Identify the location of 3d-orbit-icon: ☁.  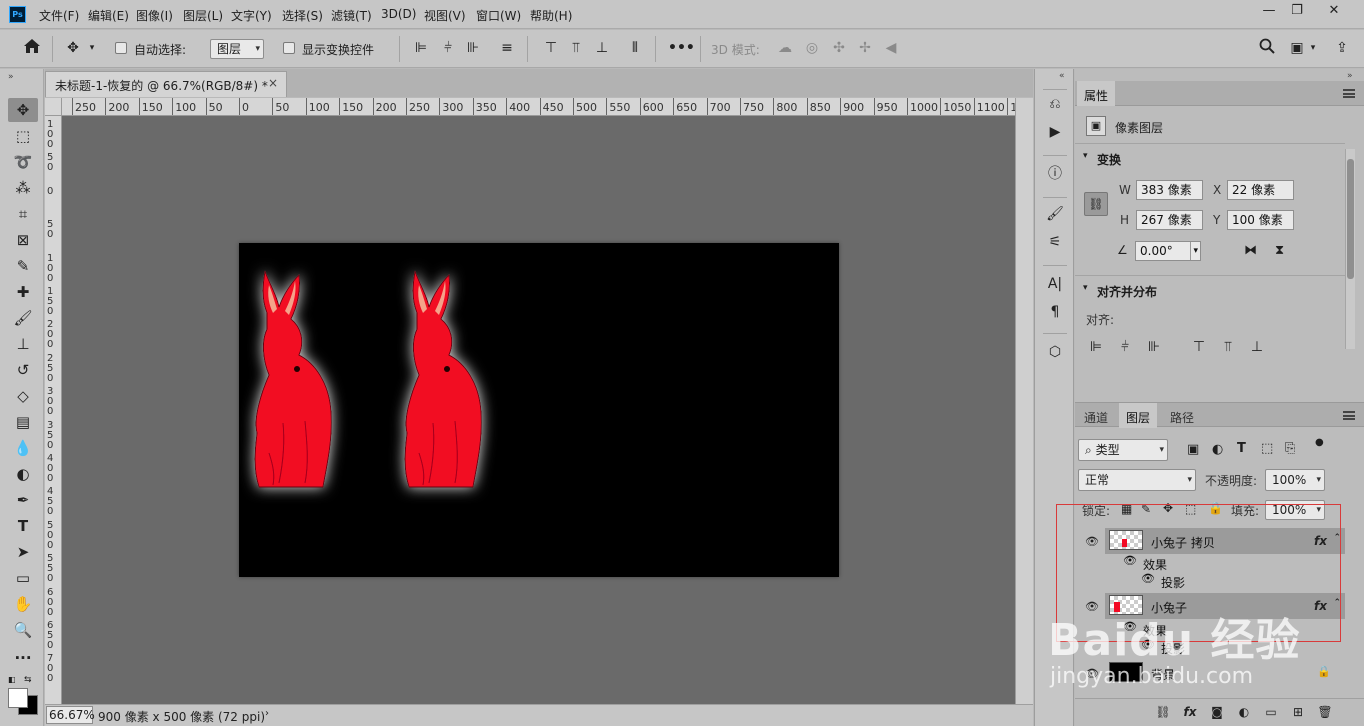
(785, 48).